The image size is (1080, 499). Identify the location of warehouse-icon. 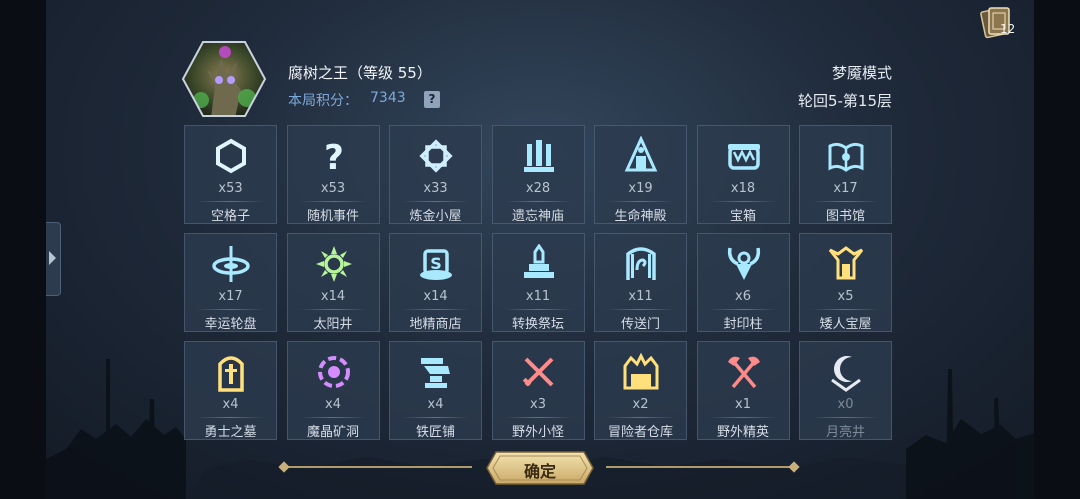
(641, 371).